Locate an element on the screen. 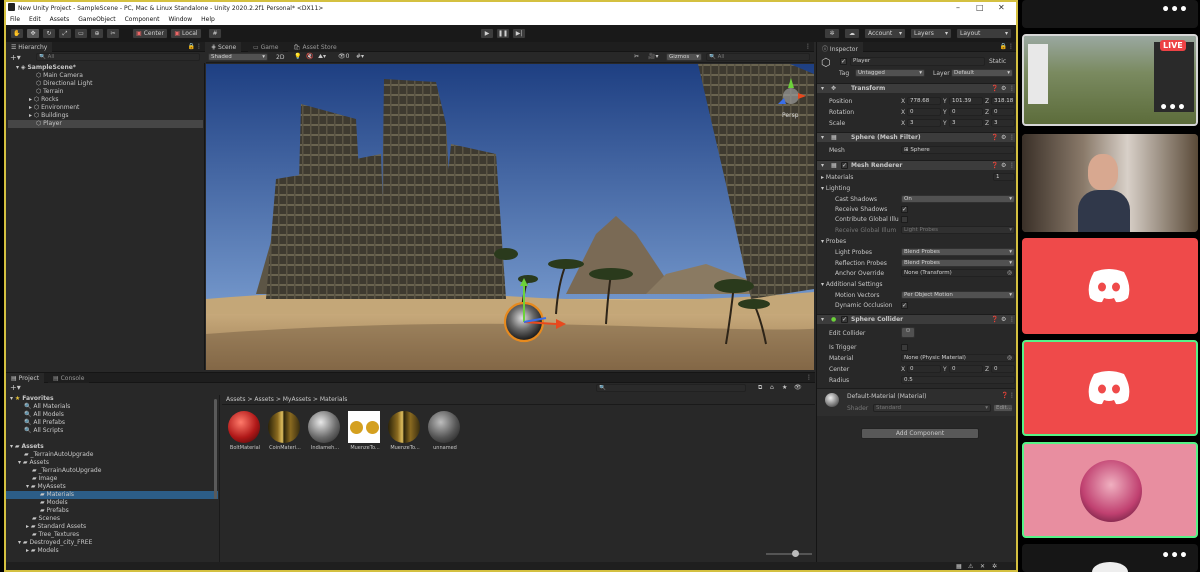 Image resolution: width=1200 pixels, height=572 pixels. folder-item: ▸ ▰ Standard Assets is located at coordinates (56, 527).